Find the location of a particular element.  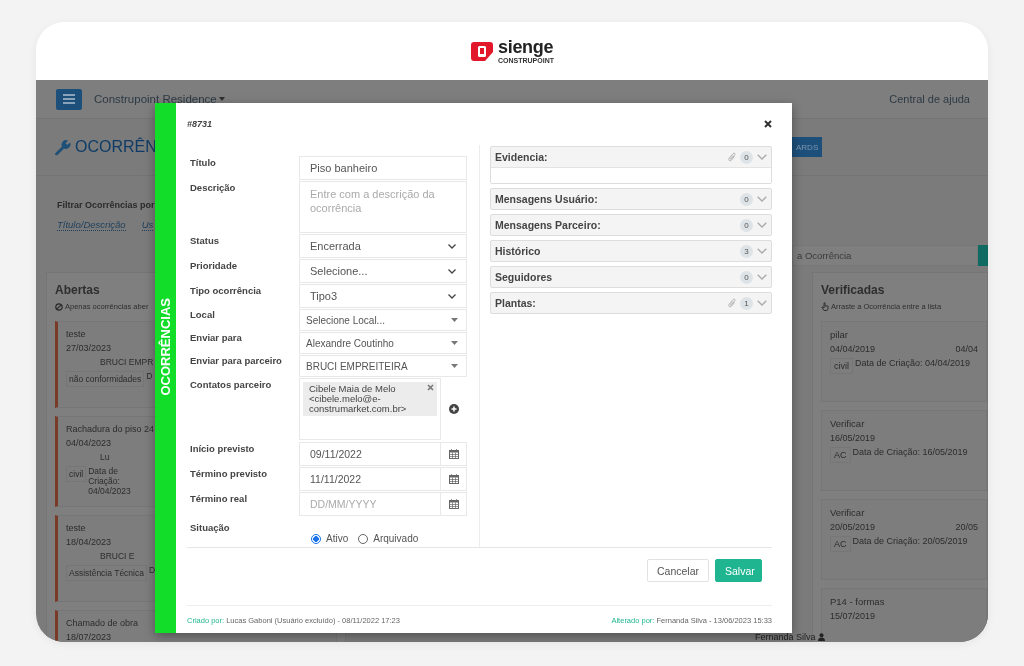

count-badge: 1 is located at coordinates (746, 303).